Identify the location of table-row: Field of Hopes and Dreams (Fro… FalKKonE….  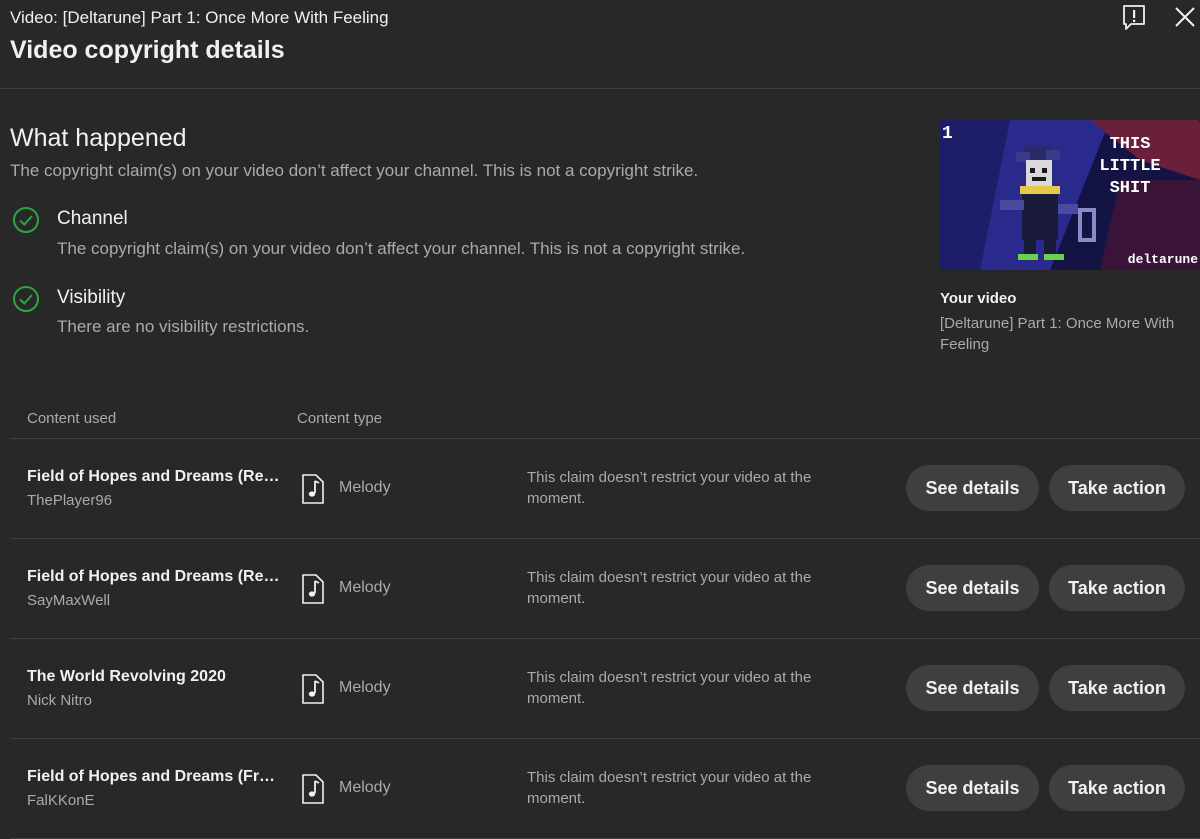
(600, 789).